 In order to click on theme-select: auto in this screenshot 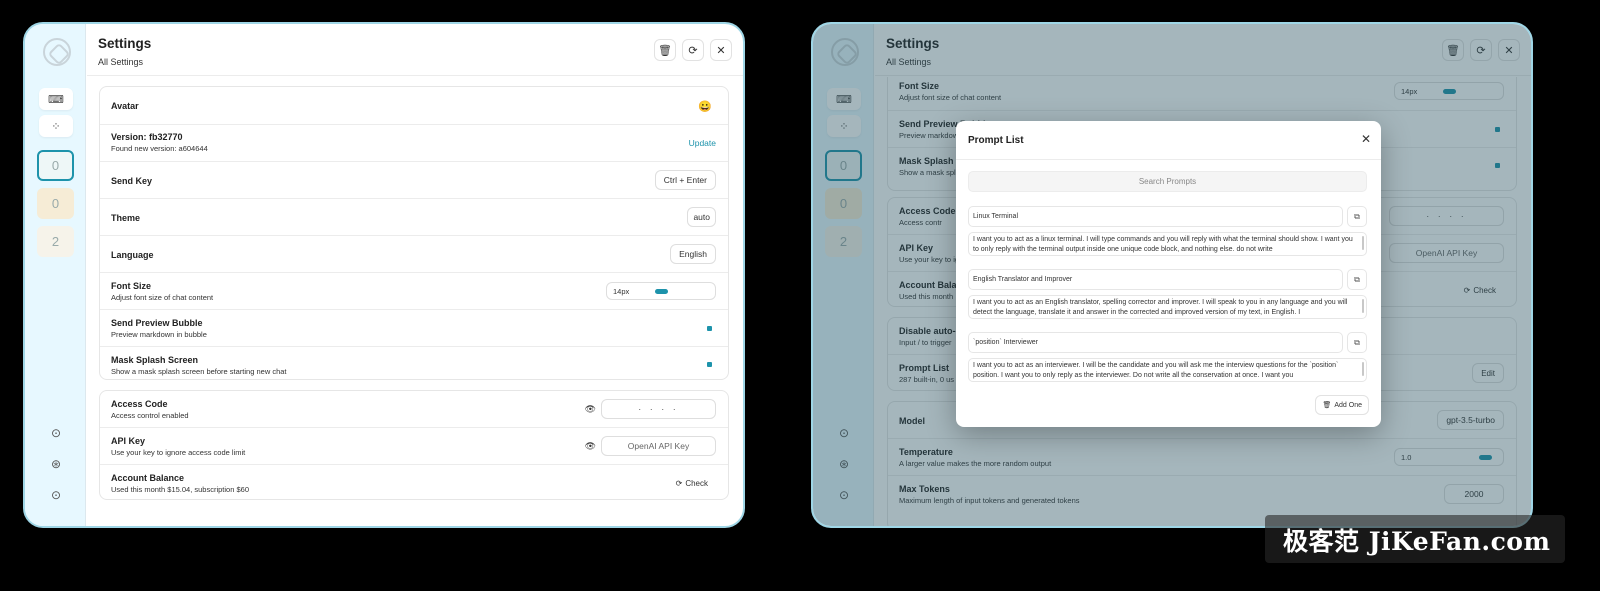, I will do `click(701, 217)`.